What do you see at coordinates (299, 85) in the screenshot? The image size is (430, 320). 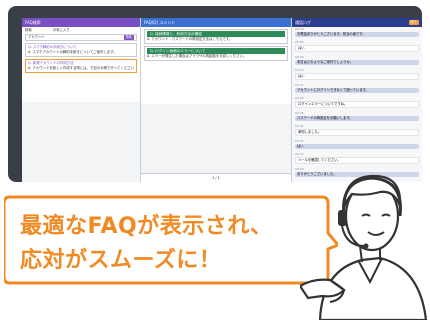 I see `chat-timestamp: 00:21` at bounding box center [299, 85].